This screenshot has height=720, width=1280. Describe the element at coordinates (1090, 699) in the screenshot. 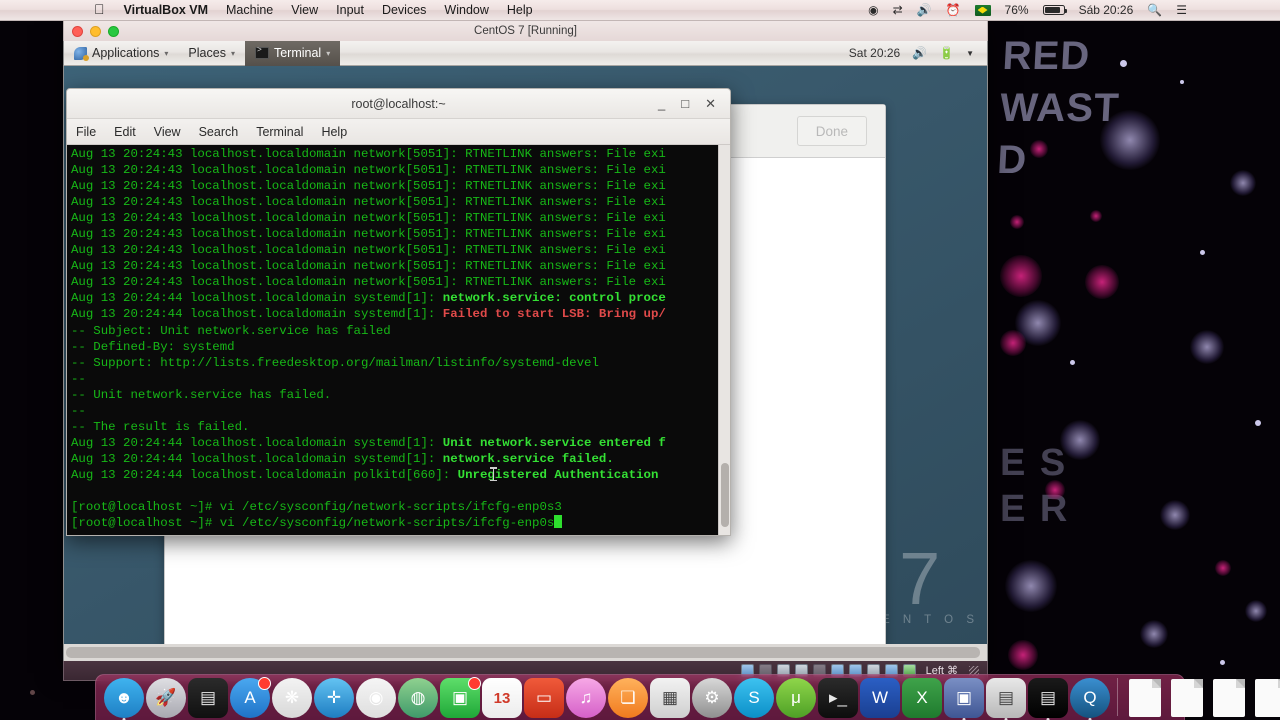

I see `dock-icon-quicktime: Q` at that location.